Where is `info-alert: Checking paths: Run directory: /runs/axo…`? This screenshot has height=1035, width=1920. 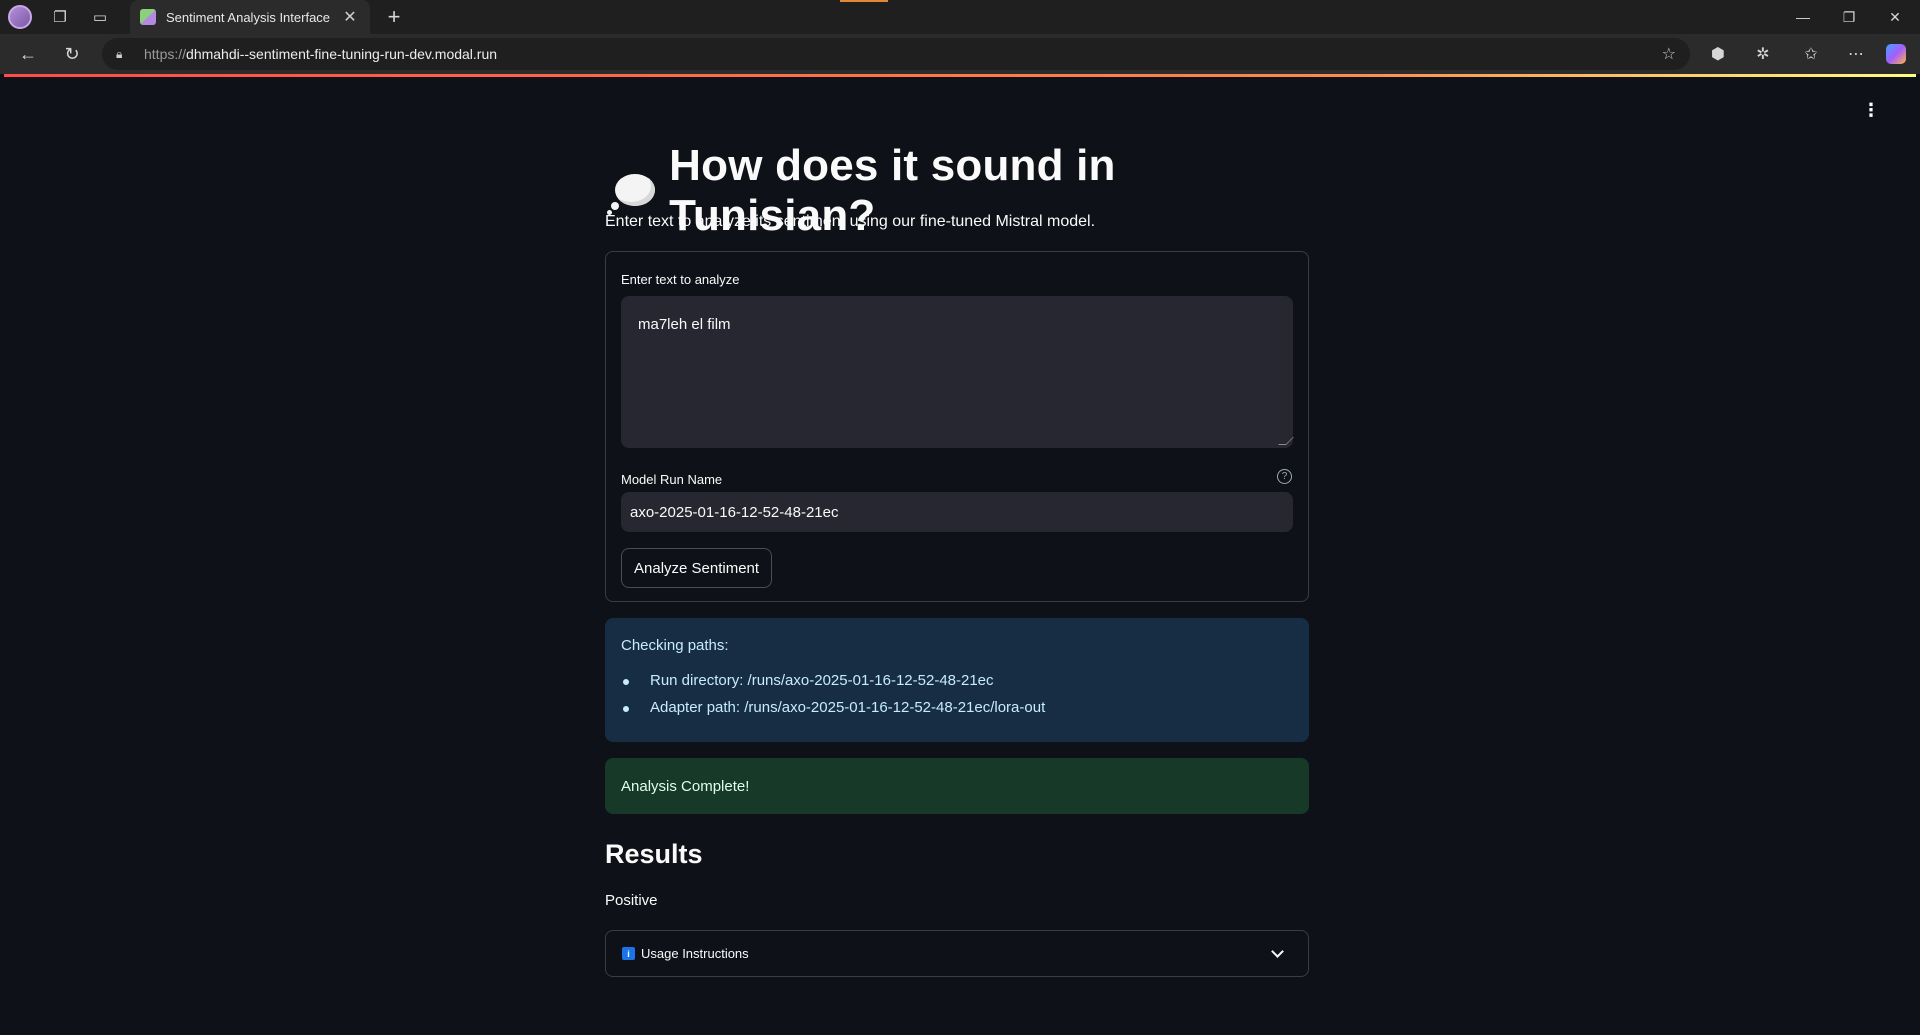
info-alert: Checking paths: Run directory: /runs/axo… is located at coordinates (957, 680).